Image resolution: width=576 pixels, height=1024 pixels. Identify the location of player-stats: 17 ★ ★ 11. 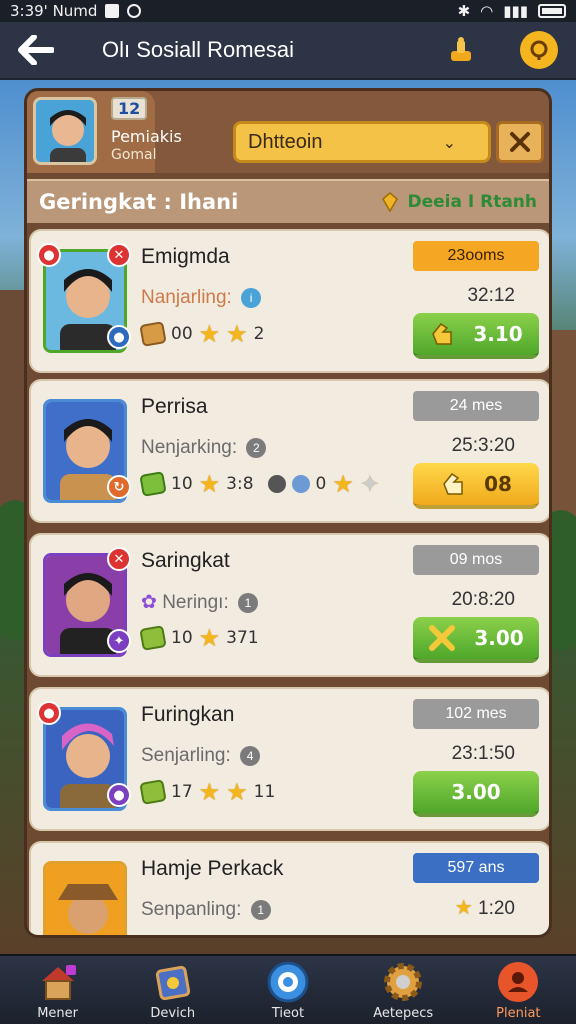
(207, 792).